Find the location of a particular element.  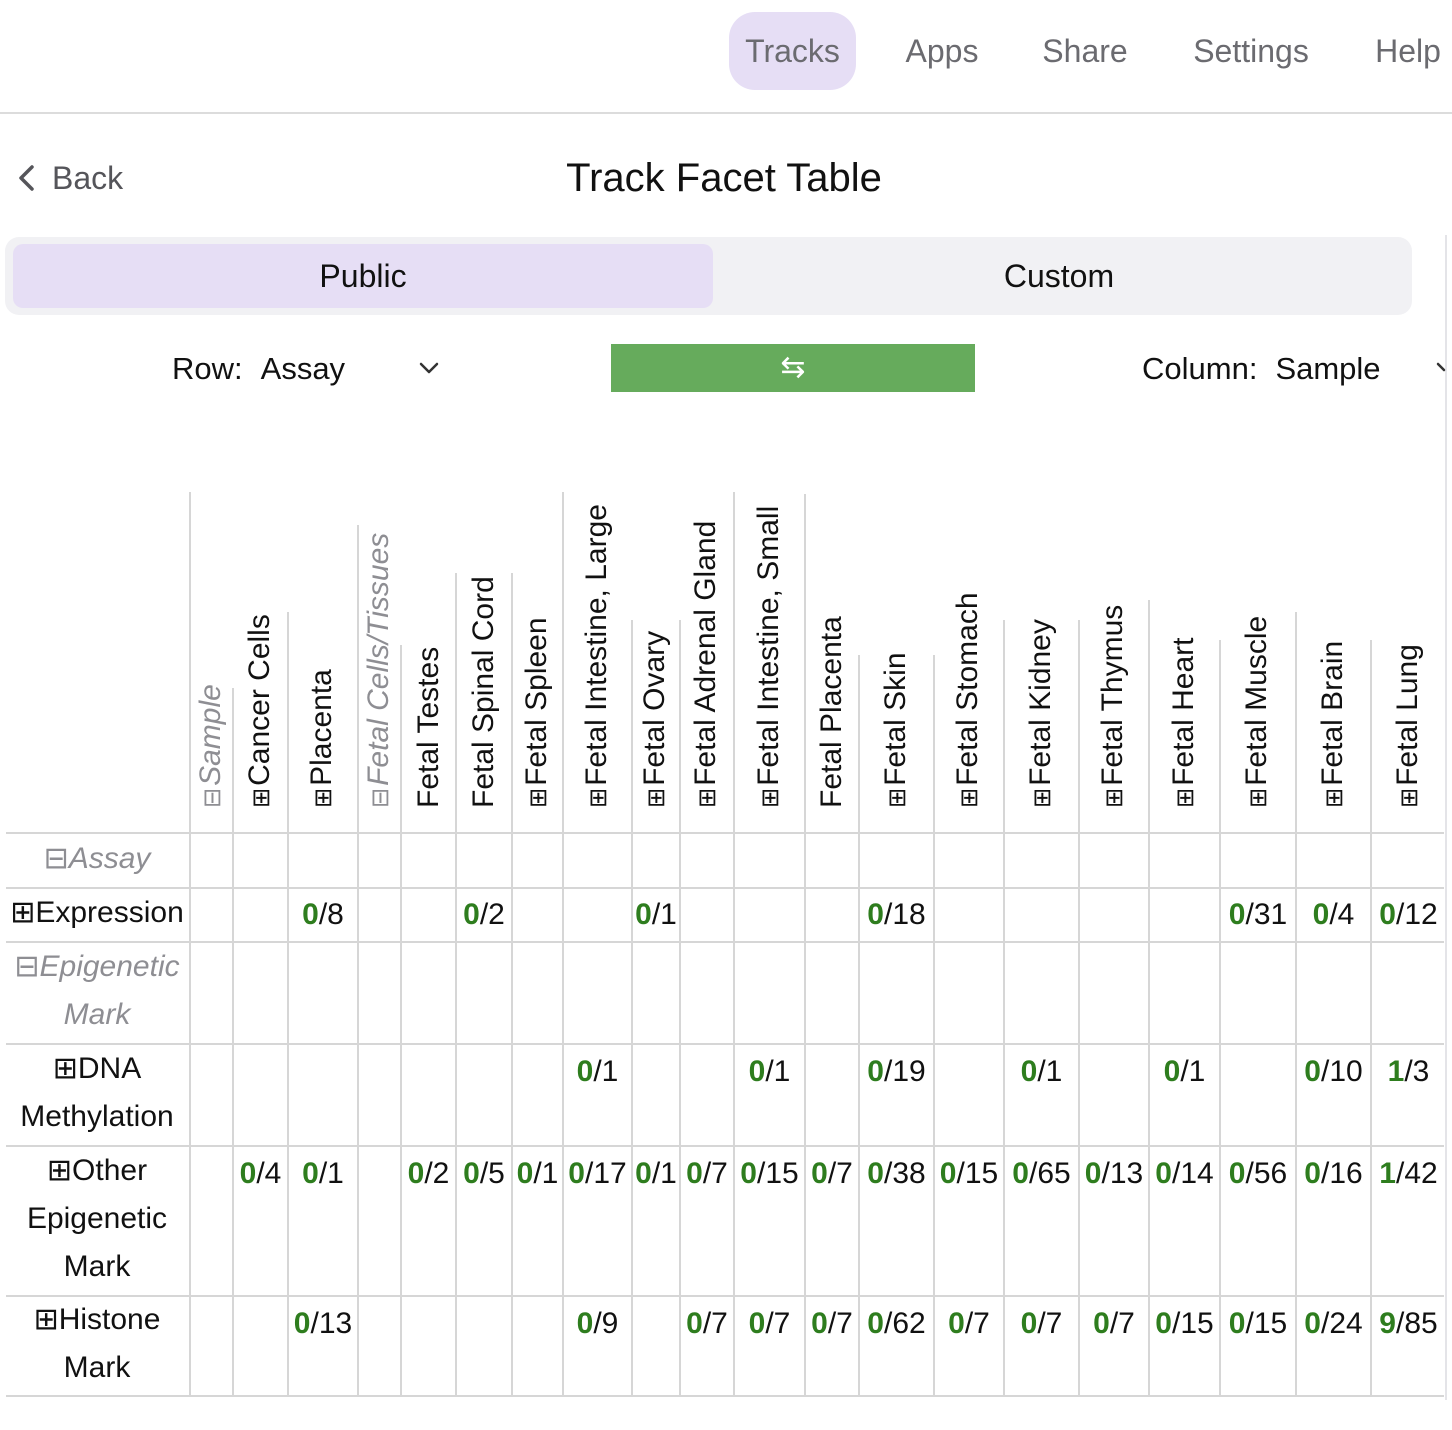

facet-count-cell: 0/9 is located at coordinates (597, 1324).